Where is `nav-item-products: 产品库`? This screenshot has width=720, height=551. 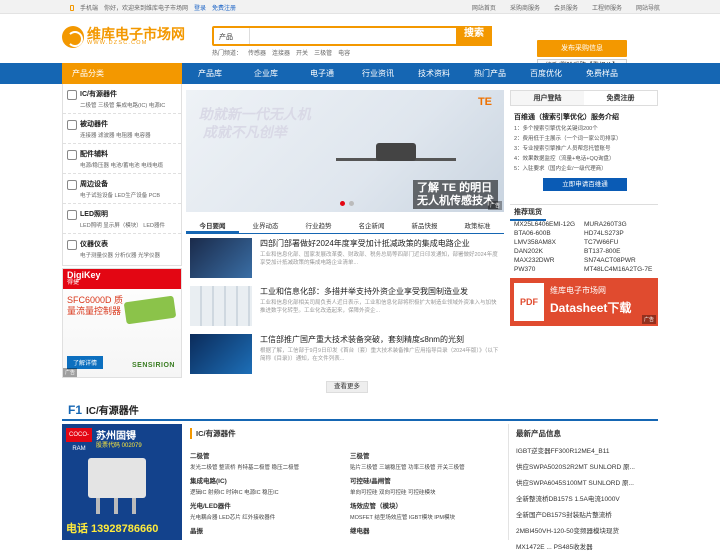
nav-item-products: 产品库 is located at coordinates (210, 73).